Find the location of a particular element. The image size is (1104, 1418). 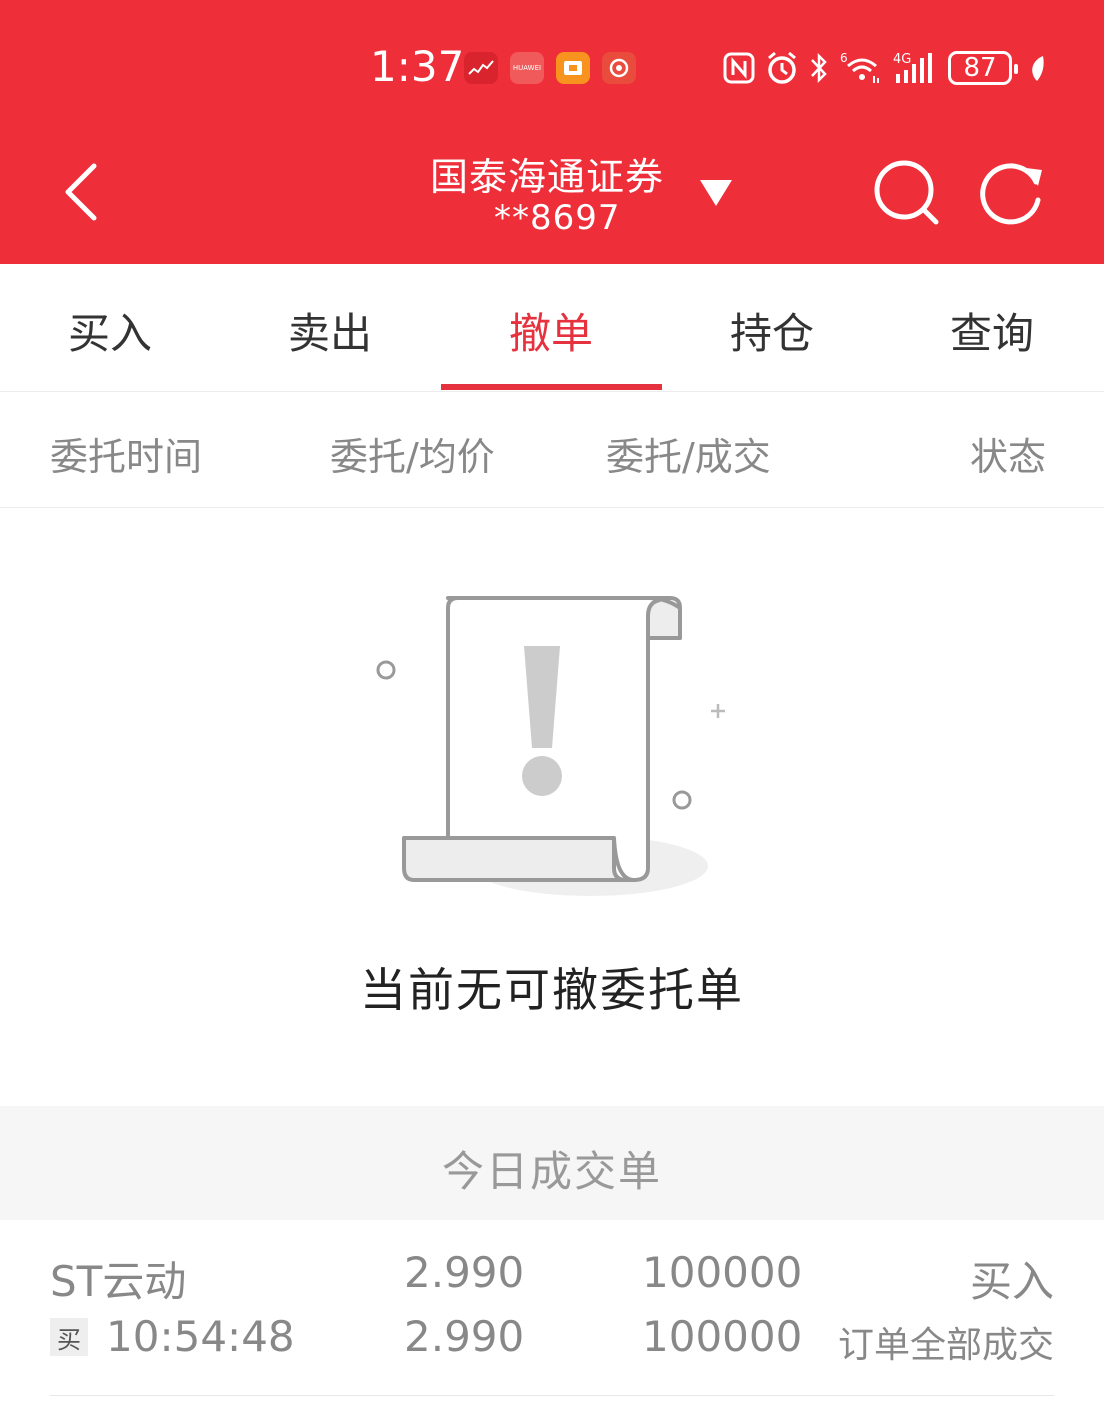

status-right: 6 4G 87 is located at coordinates (884, 68).